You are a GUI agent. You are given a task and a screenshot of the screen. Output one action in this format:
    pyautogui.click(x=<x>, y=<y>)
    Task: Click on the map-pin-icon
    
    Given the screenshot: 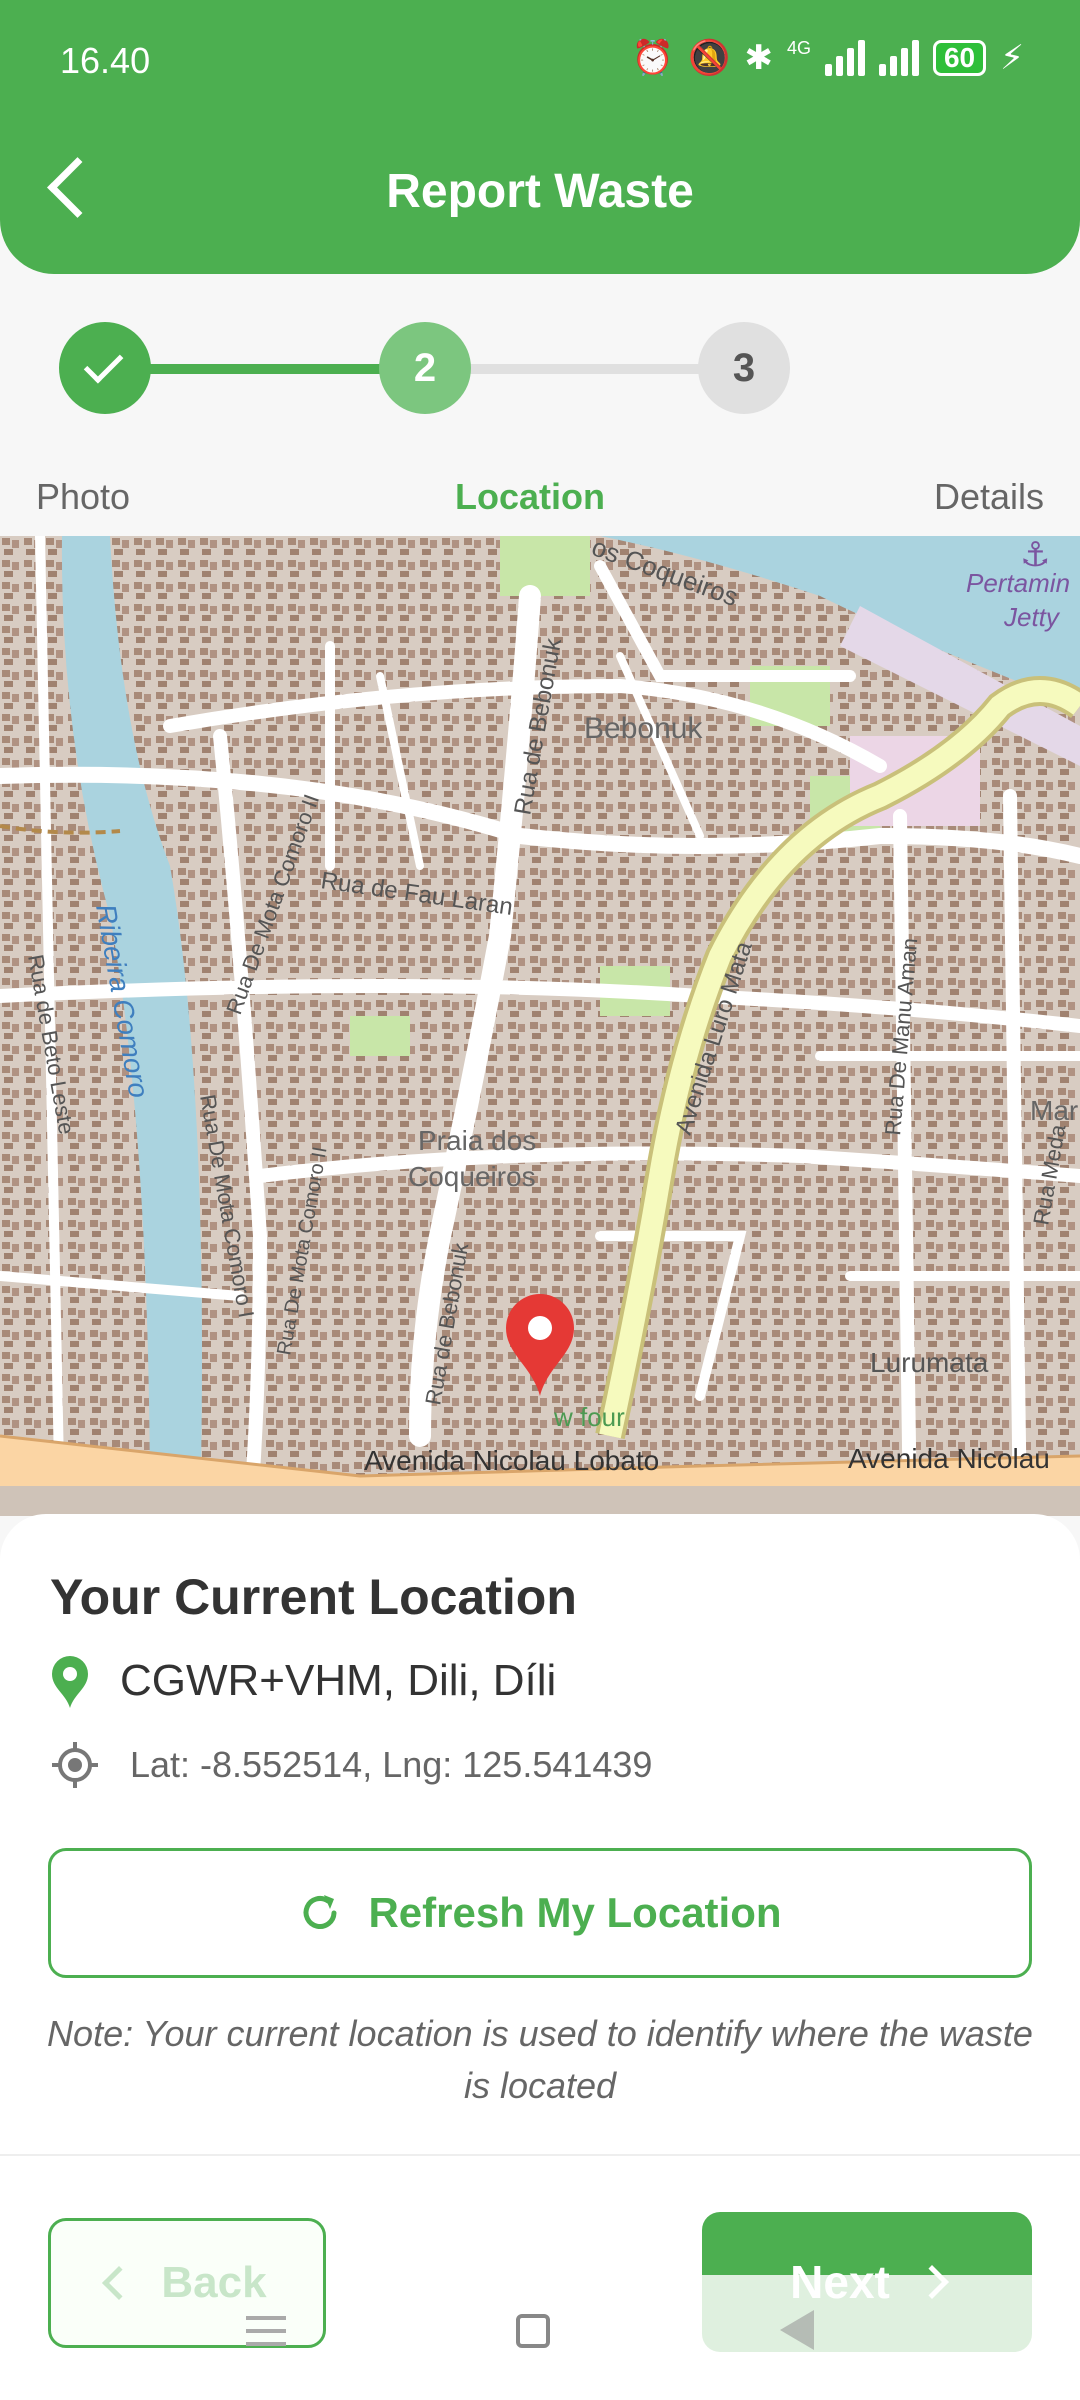 What is the action you would take?
    pyautogui.click(x=70, y=1682)
    